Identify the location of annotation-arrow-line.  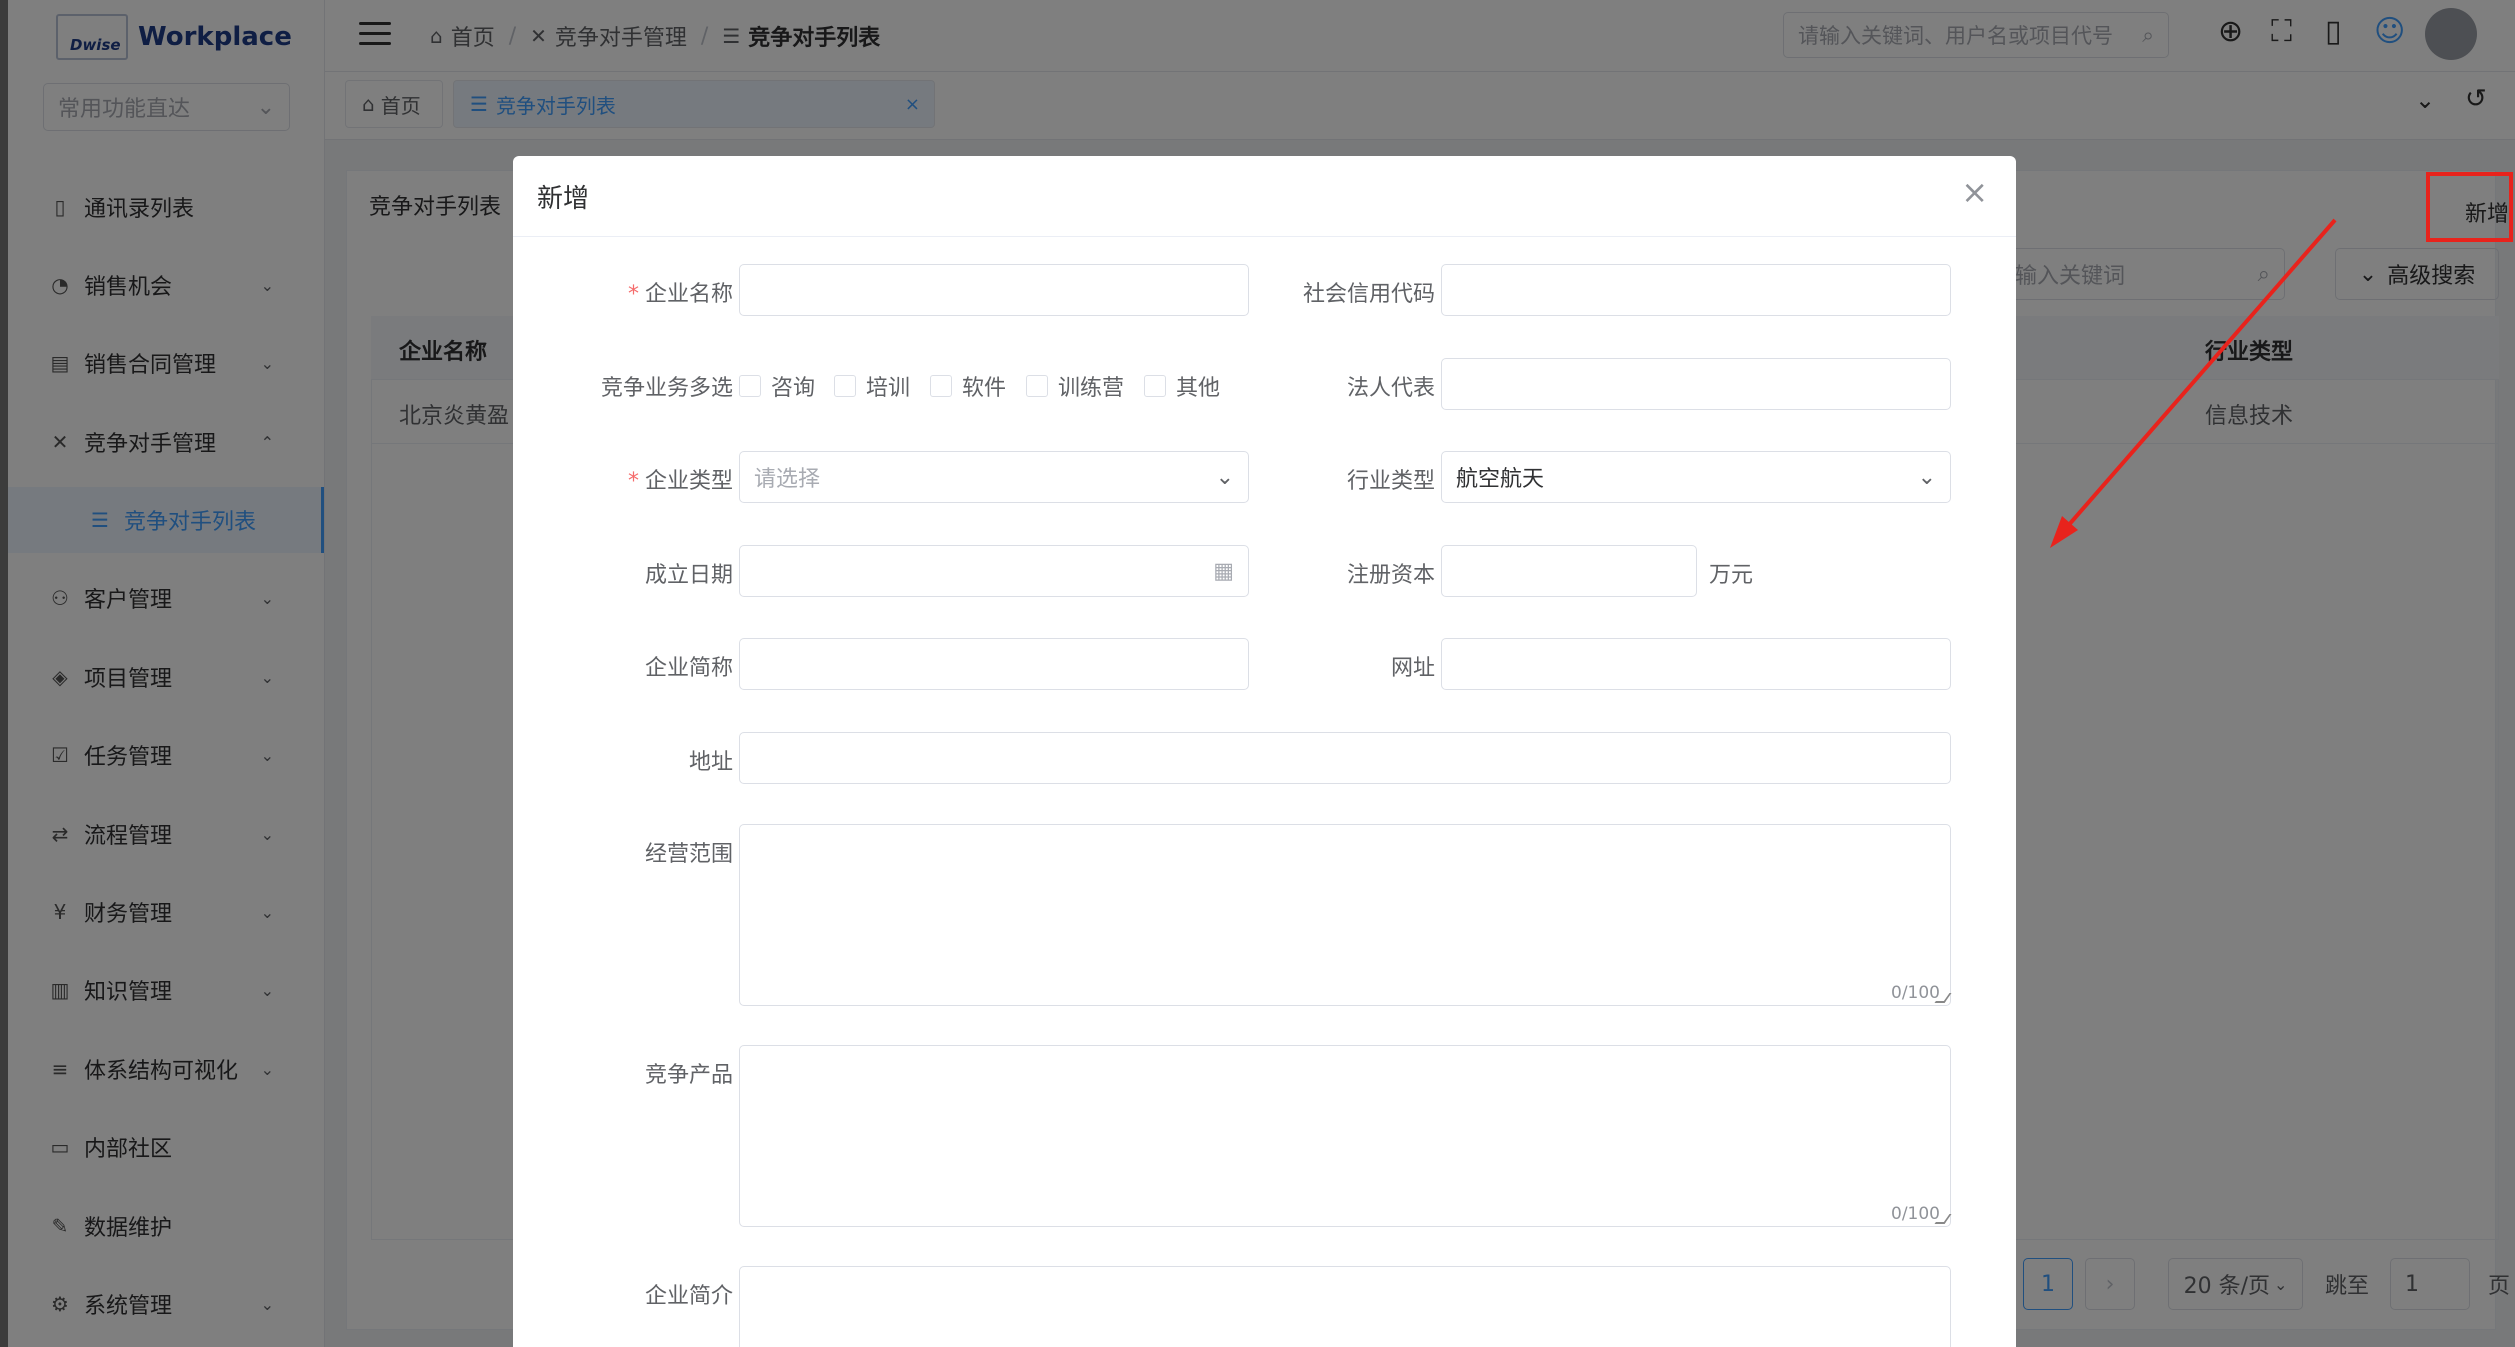
(2197, 377).